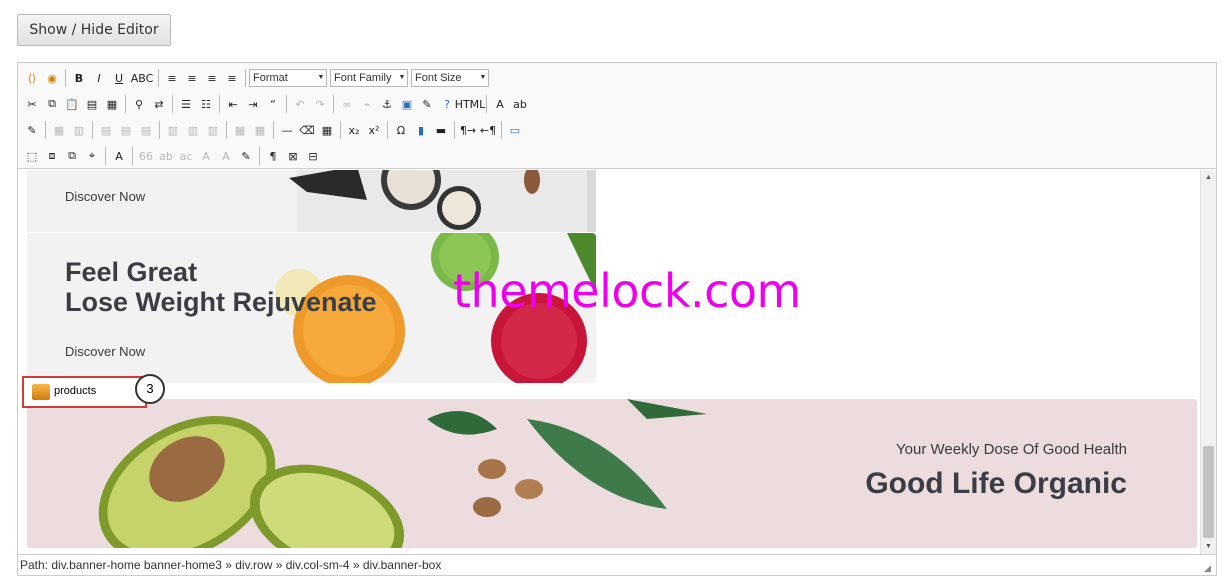 This screenshot has width=1229, height=578. Describe the element at coordinates (313, 156) in the screenshot. I see `pagebreak-icon: ⊟` at that location.